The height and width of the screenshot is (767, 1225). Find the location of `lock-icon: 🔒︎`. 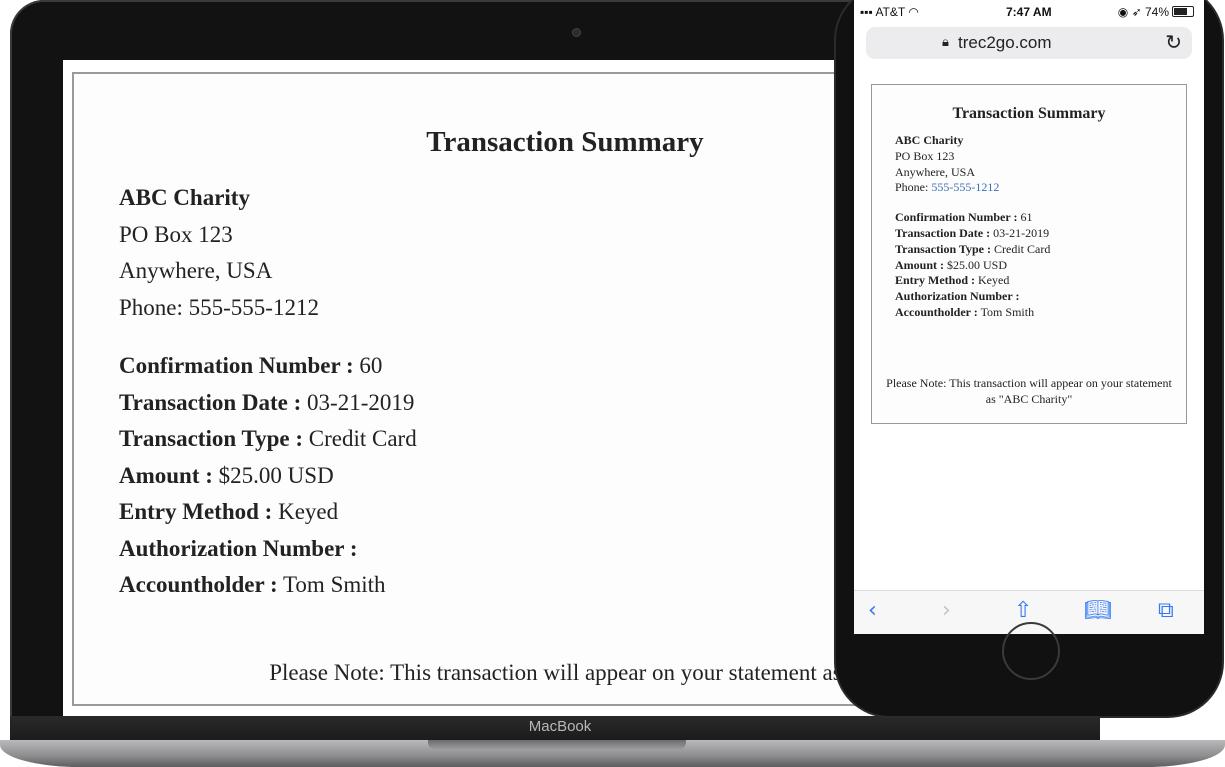

lock-icon: 🔒︎ is located at coordinates (945, 41).